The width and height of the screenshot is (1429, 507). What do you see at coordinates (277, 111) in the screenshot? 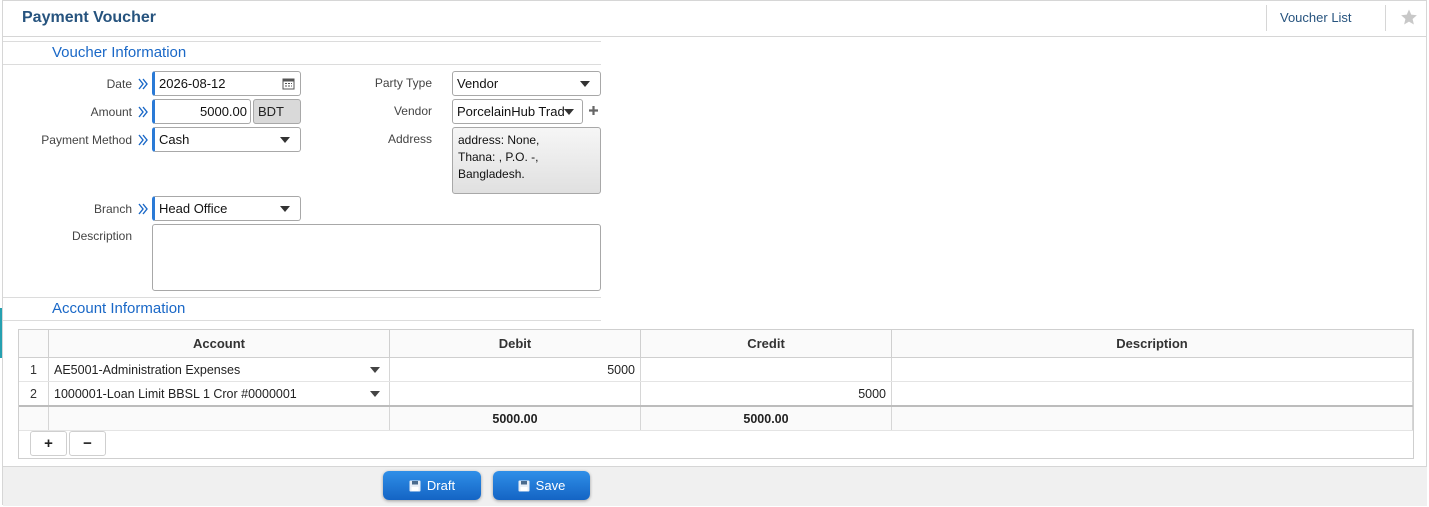
I see `currency-field: BDT` at bounding box center [277, 111].